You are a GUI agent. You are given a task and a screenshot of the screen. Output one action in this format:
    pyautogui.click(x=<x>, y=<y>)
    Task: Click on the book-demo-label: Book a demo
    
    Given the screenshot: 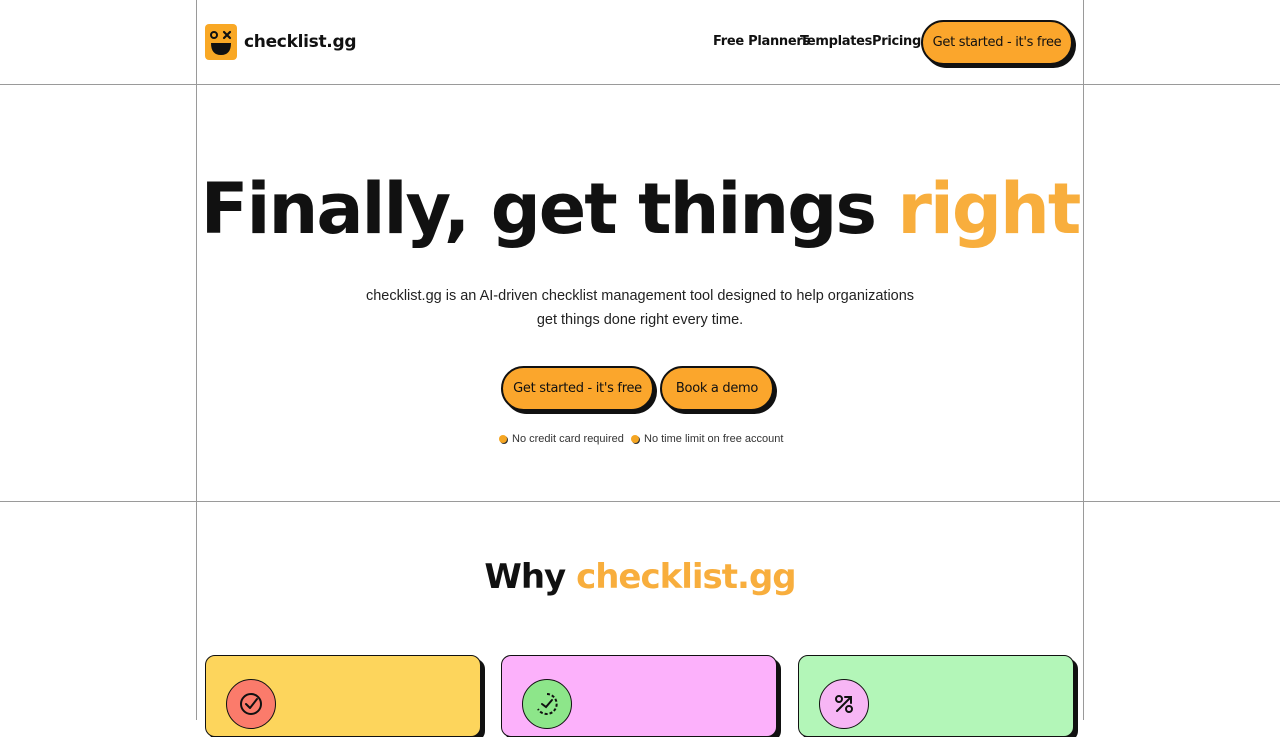 What is the action you would take?
    pyautogui.click(x=717, y=388)
    